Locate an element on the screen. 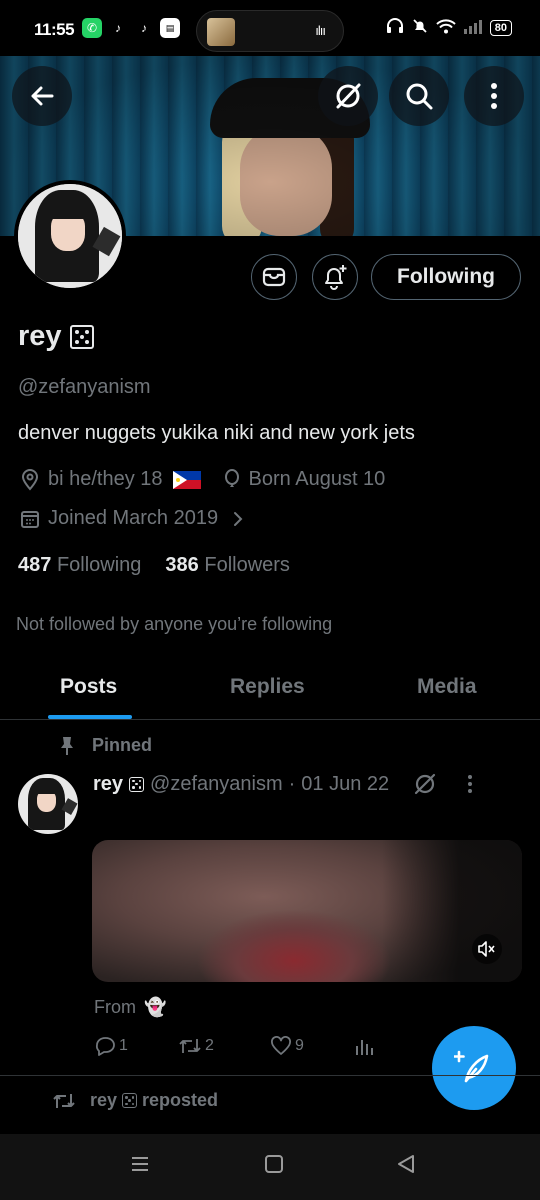 This screenshot has width=540, height=1200. pinned-label: Pinned is located at coordinates (122, 745).